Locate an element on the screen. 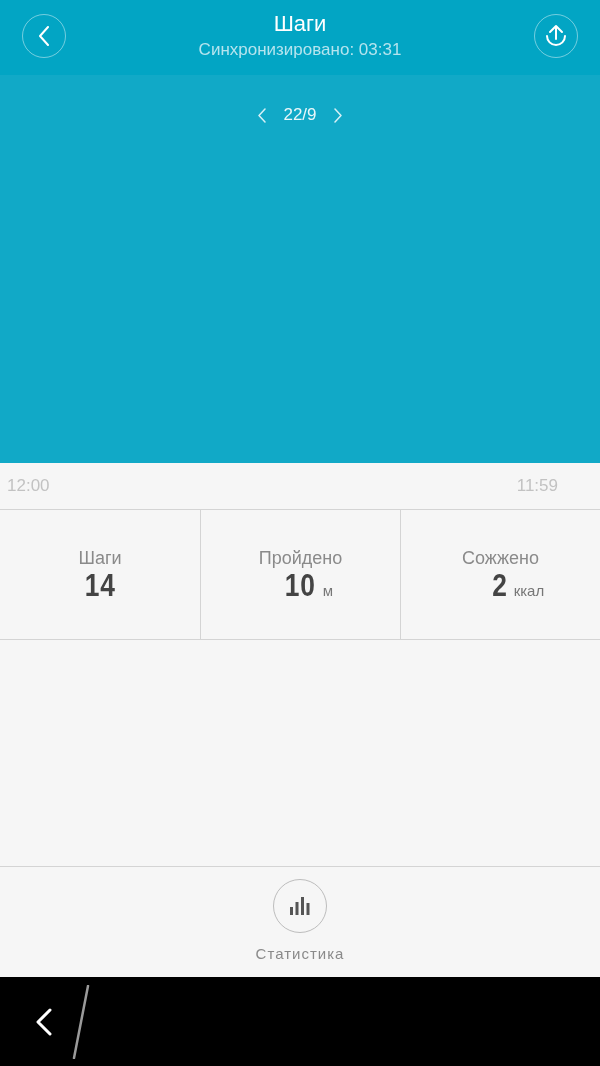 This screenshot has width=600, height=1066. stat-label: Шаги is located at coordinates (100, 558).